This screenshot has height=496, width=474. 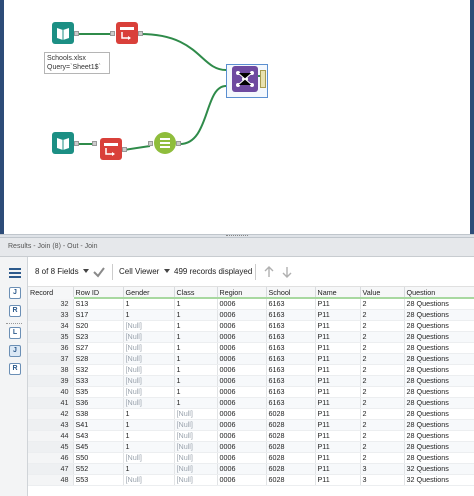 I want to click on table-cell: S17, so click(x=98, y=315).